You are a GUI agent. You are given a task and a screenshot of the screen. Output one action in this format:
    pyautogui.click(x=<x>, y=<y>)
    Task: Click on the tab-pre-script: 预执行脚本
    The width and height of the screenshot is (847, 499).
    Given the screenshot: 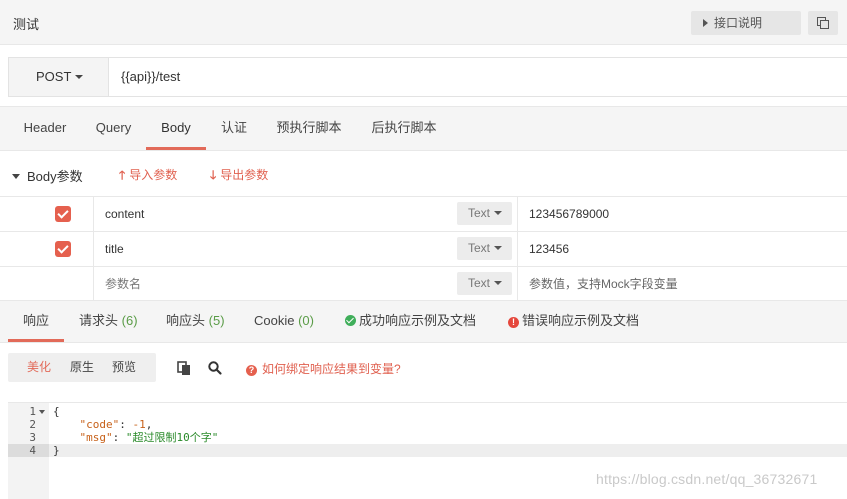 What is the action you would take?
    pyautogui.click(x=309, y=128)
    